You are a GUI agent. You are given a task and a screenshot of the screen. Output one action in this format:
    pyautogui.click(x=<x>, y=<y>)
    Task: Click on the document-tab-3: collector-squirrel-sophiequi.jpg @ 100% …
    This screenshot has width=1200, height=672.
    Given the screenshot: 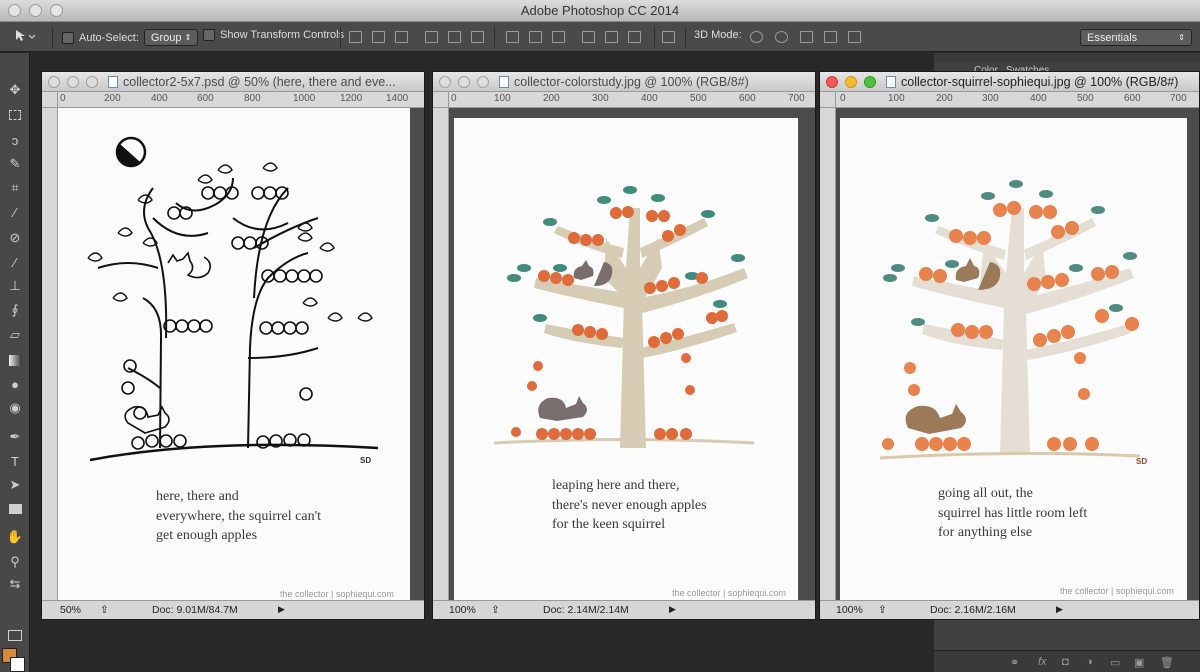 What is the action you would take?
    pyautogui.click(x=1009, y=82)
    